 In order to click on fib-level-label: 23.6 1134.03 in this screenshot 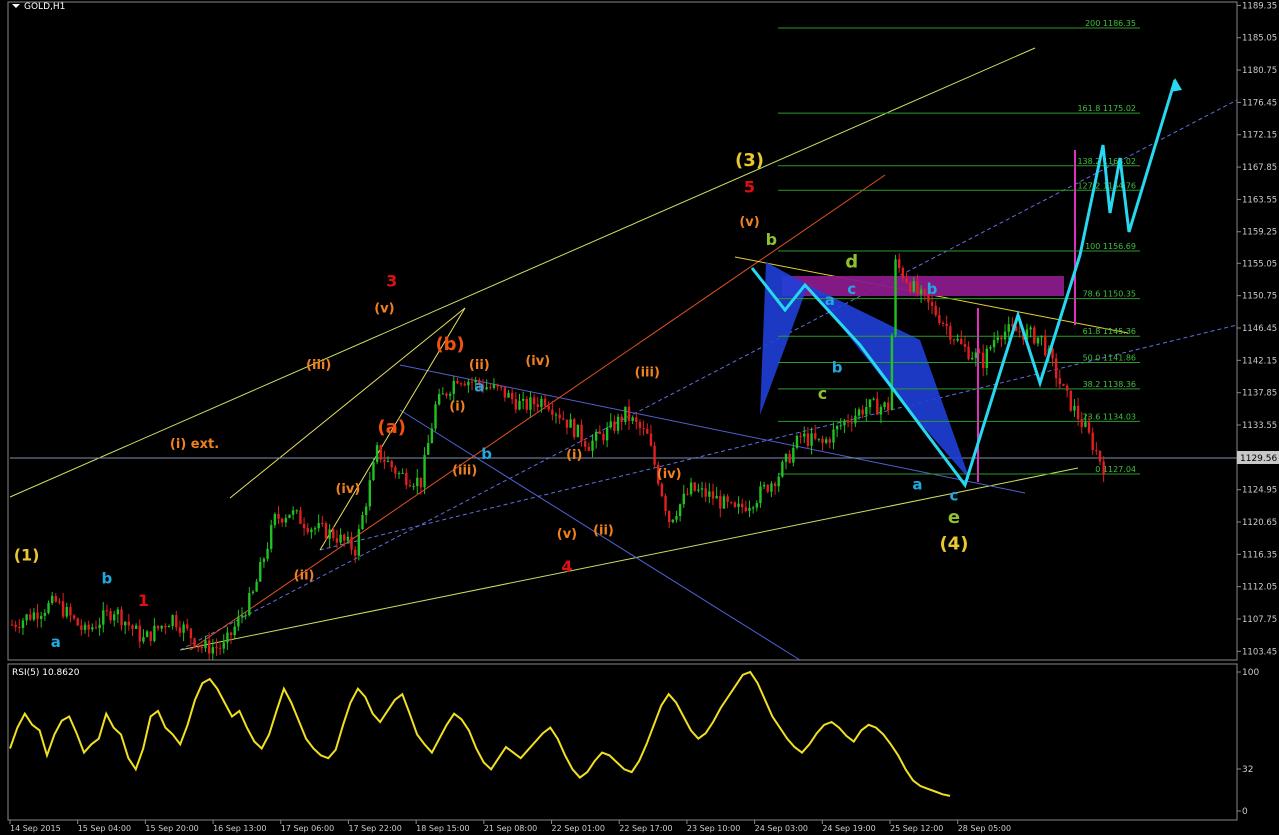, I will do `click(1109, 416)`.